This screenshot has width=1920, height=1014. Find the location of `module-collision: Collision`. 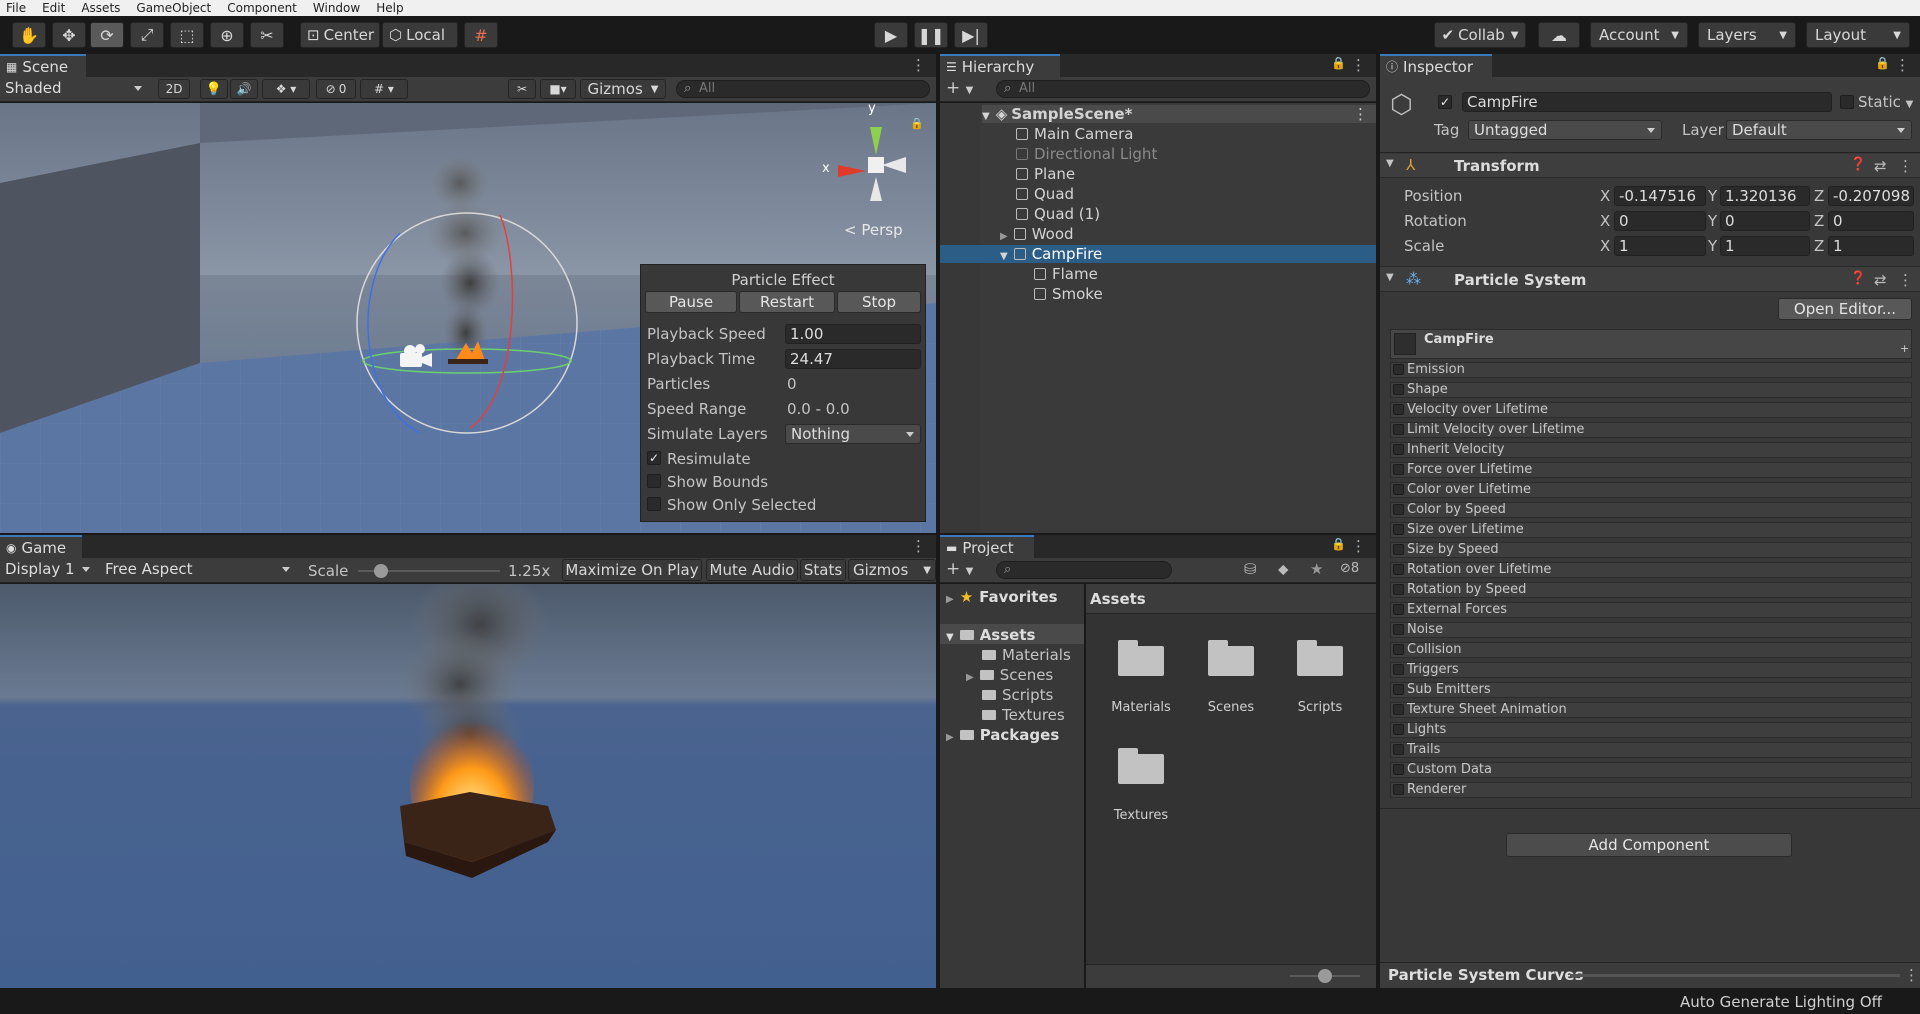

module-collision: Collision is located at coordinates (1651, 650).